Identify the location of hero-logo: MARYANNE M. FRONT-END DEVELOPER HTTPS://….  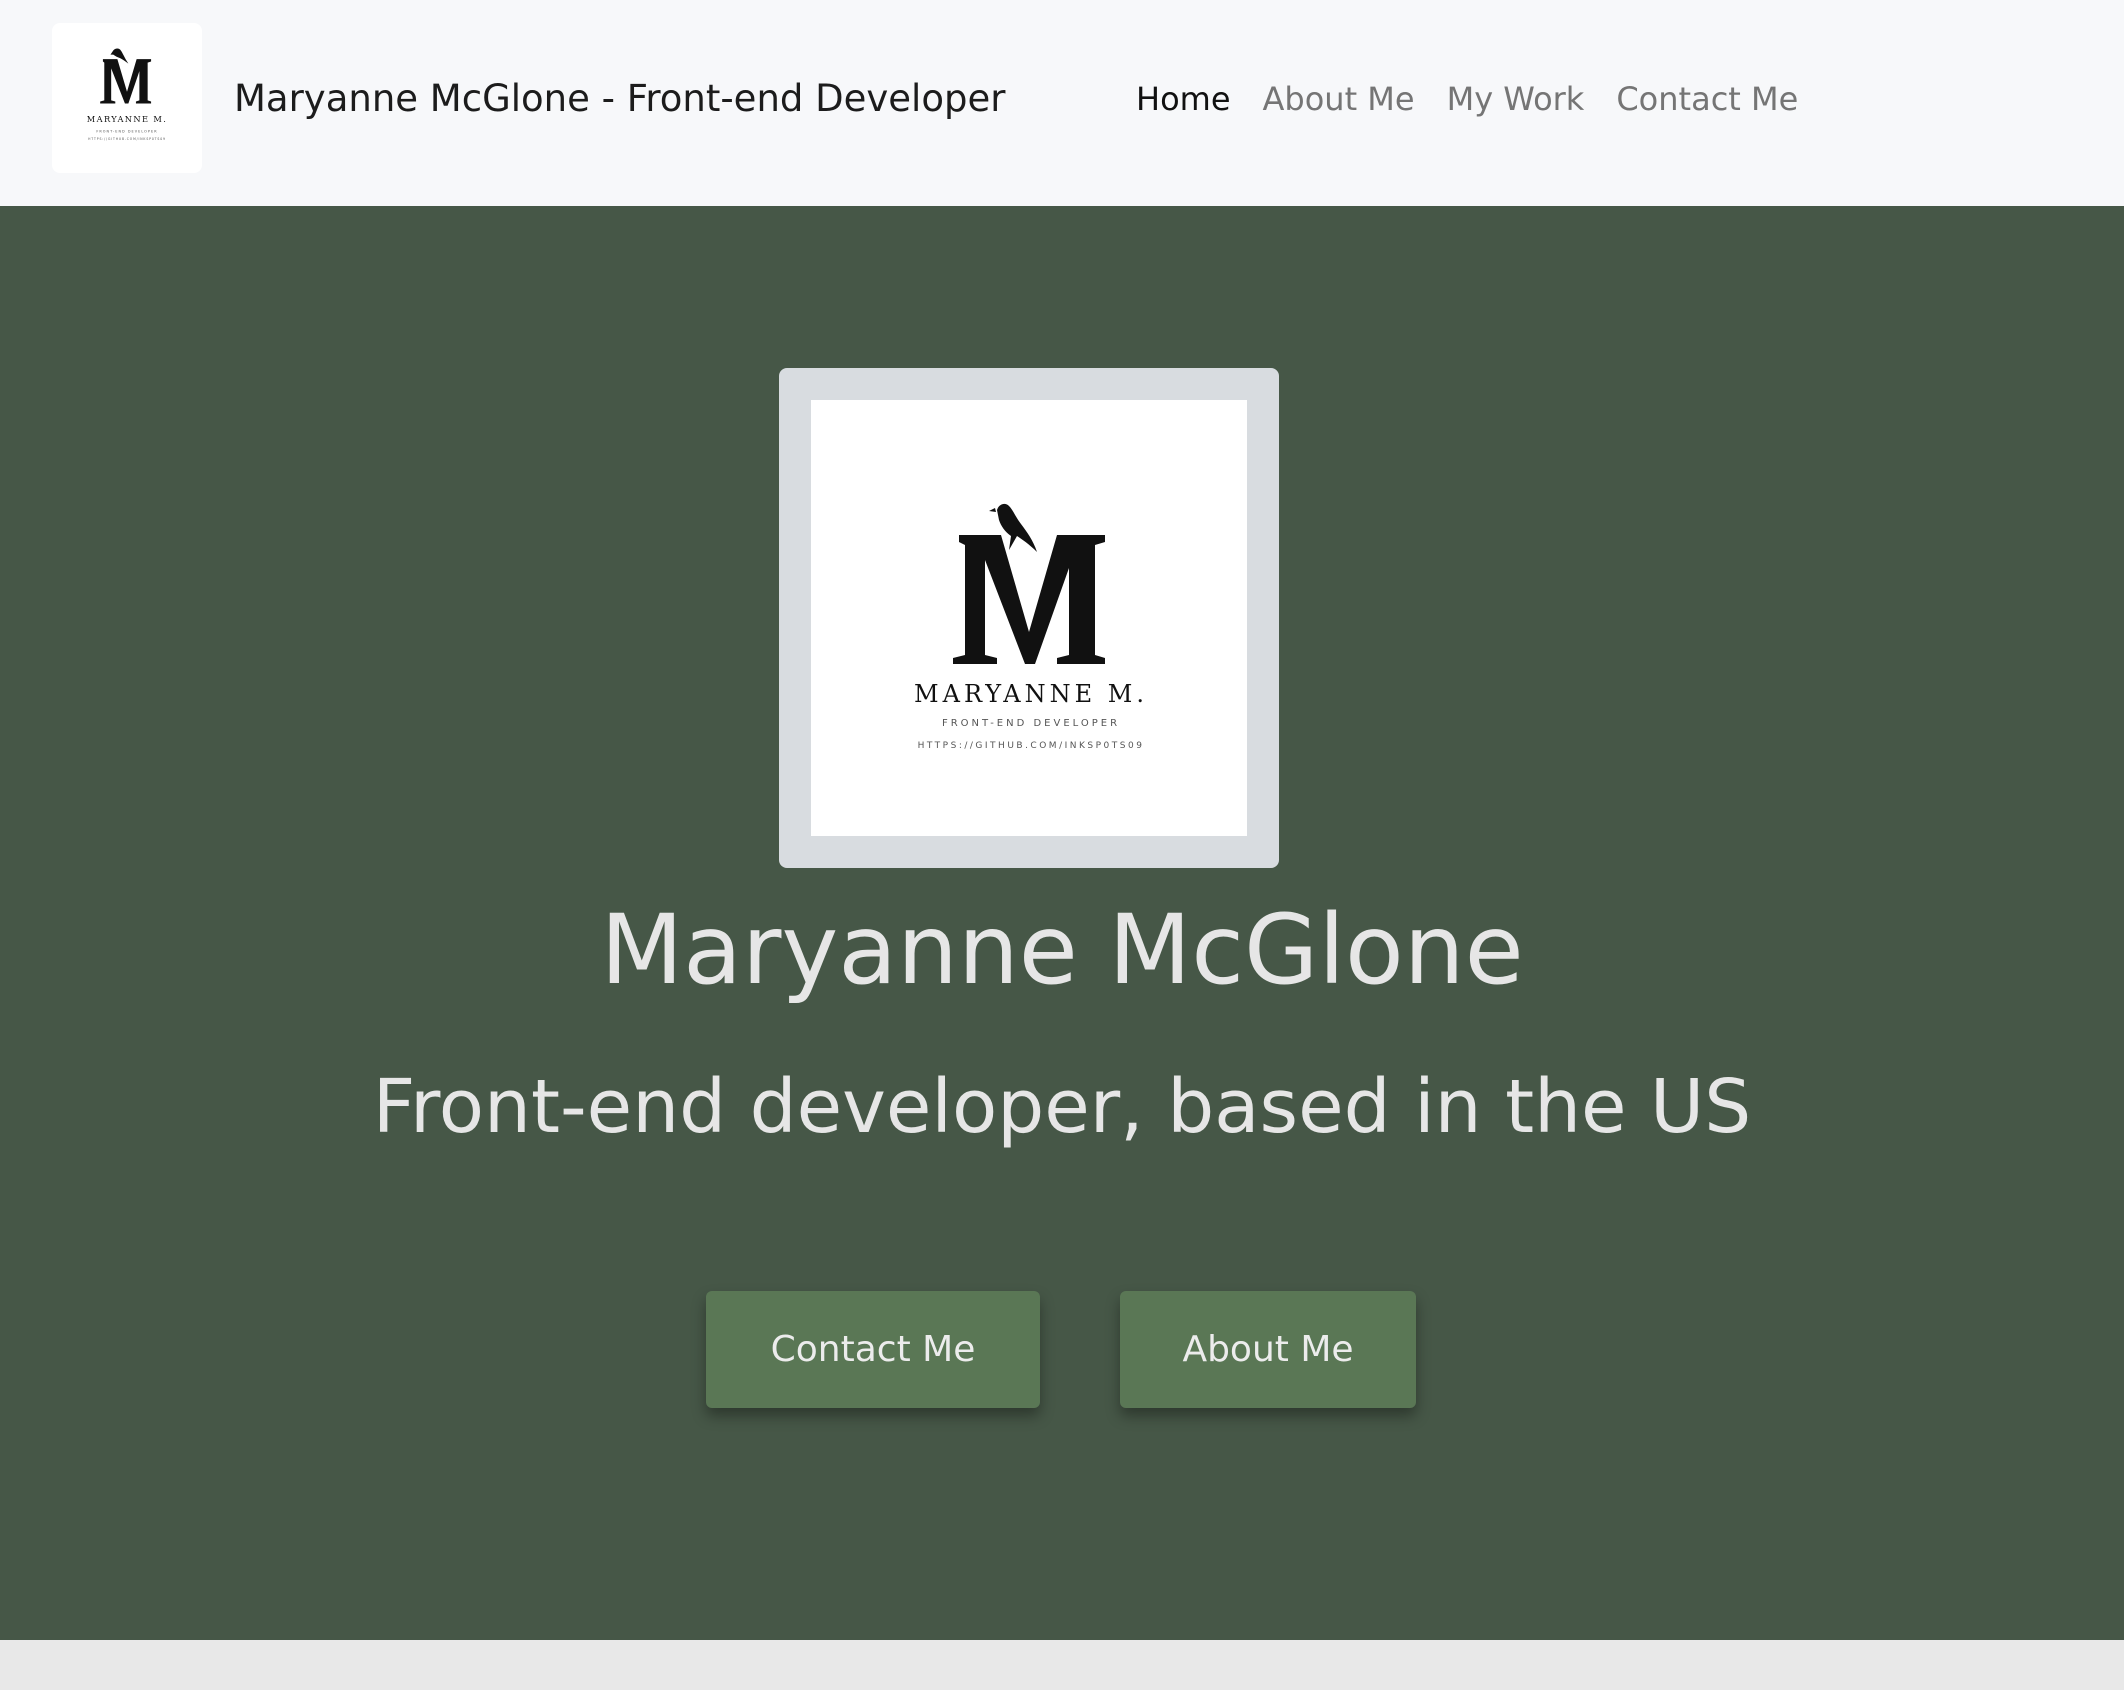
(1029, 618).